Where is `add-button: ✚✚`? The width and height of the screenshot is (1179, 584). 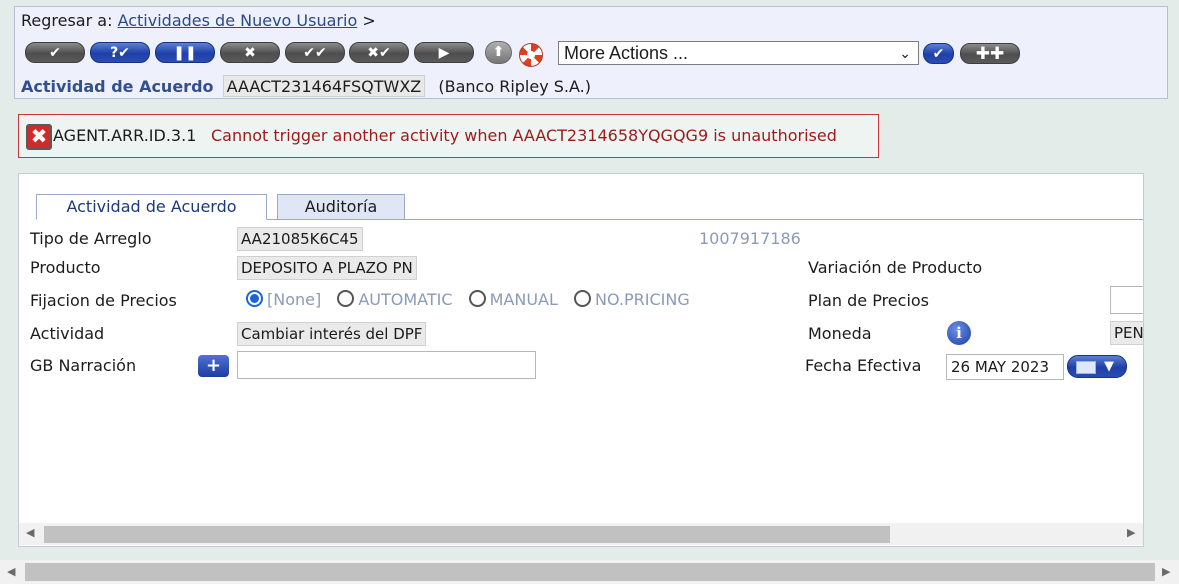
add-button: ✚✚ is located at coordinates (990, 53).